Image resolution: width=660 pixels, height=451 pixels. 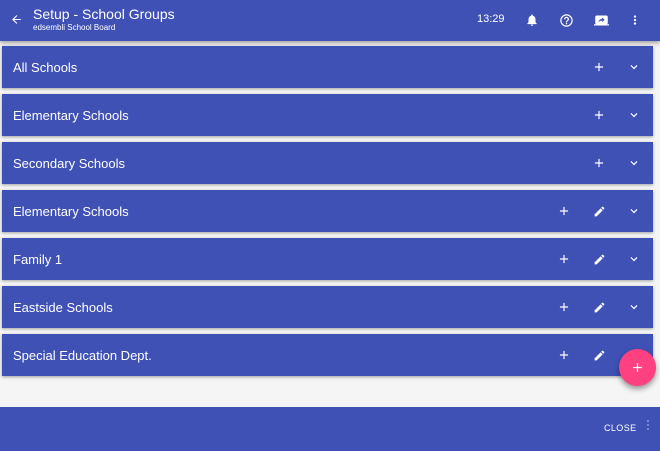 What do you see at coordinates (327, 307) in the screenshot?
I see `group-row: Eastside Schools` at bounding box center [327, 307].